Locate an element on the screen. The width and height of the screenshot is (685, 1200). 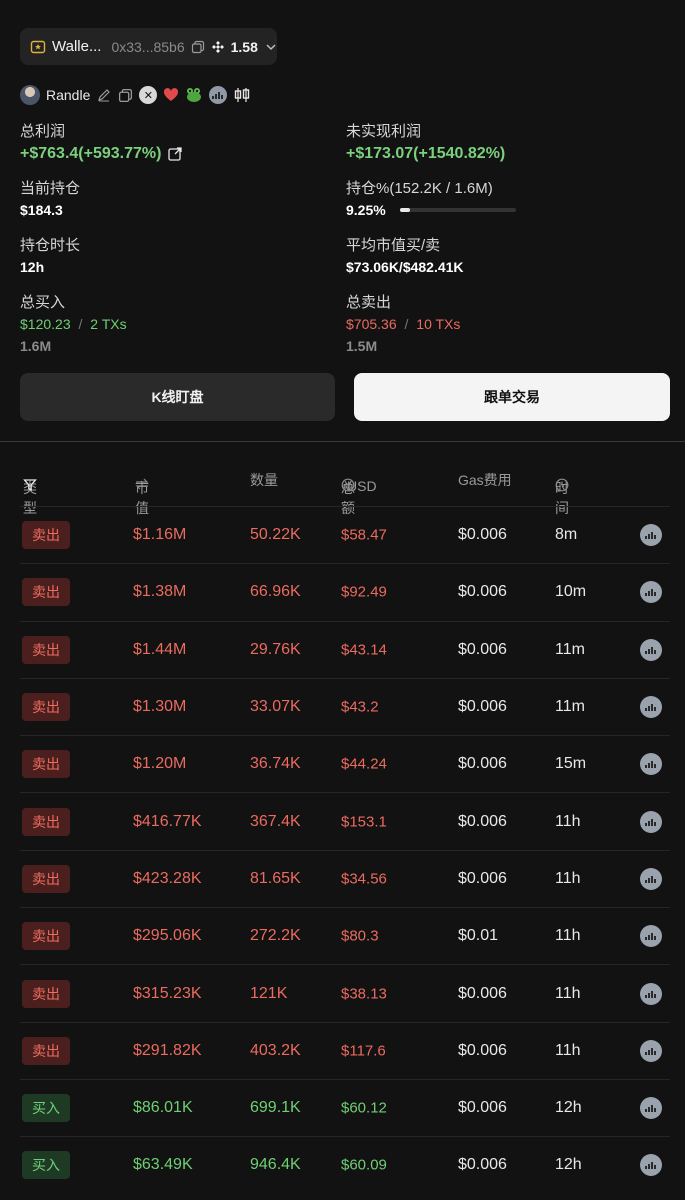
total-buy-txs: 2 TXs is located at coordinates (108, 324).